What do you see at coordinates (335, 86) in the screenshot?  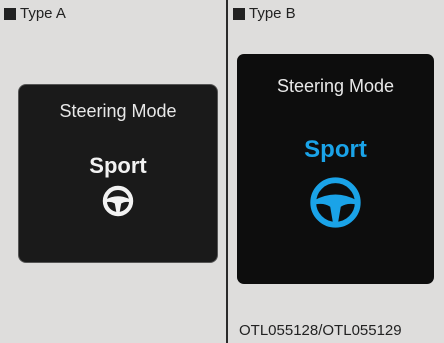 I see `screen-title-b: Steering Mode` at bounding box center [335, 86].